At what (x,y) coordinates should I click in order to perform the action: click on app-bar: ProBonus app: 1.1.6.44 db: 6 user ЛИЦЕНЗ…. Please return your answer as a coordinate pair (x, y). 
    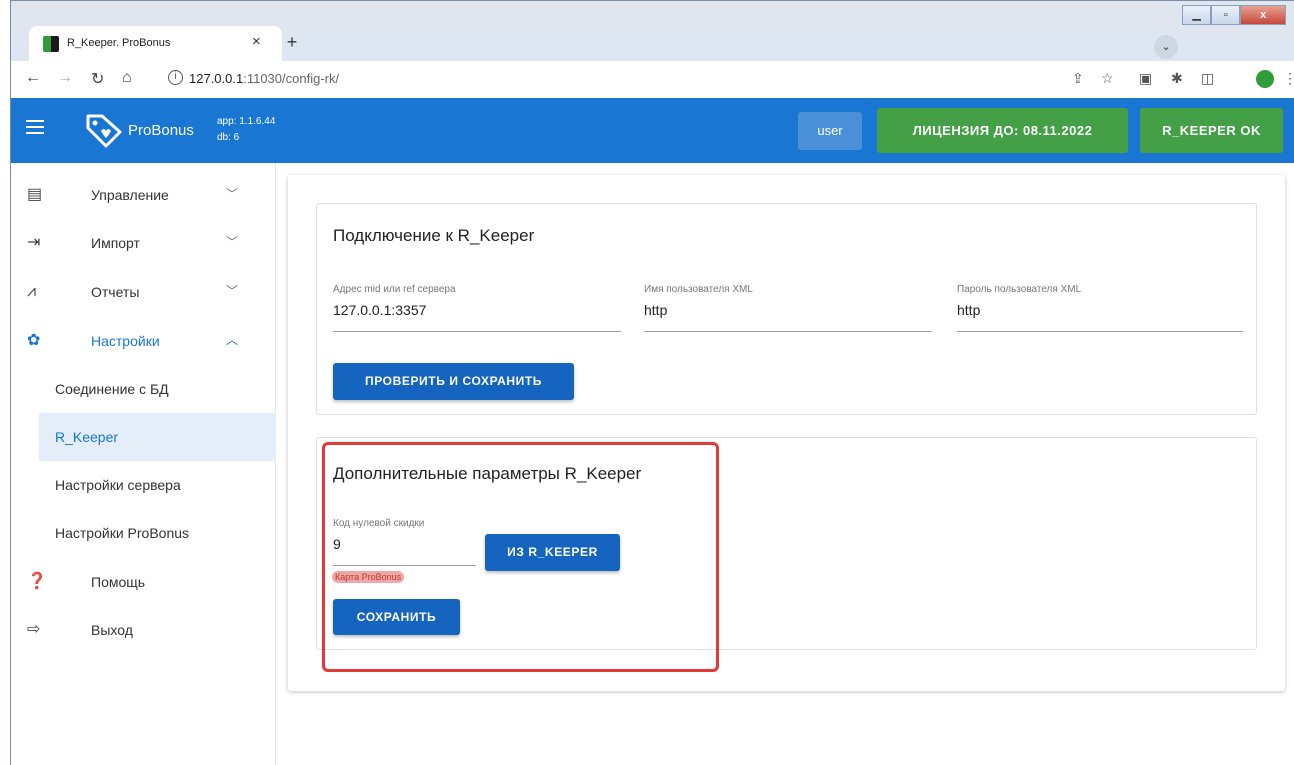
    Looking at the image, I should click on (652, 130).